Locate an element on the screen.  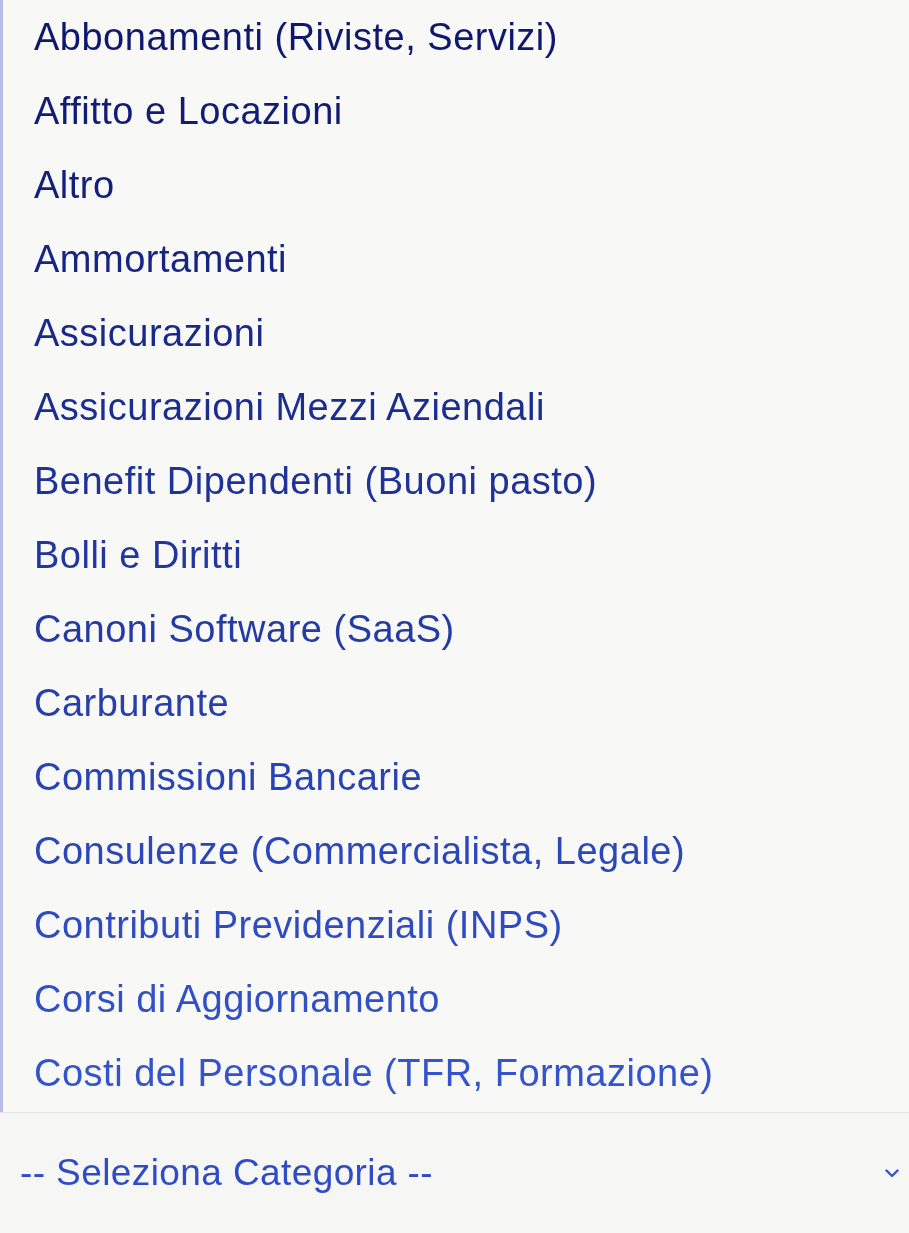
dropdown-option: Contributi Previdenziali (INPS) is located at coordinates (456, 925).